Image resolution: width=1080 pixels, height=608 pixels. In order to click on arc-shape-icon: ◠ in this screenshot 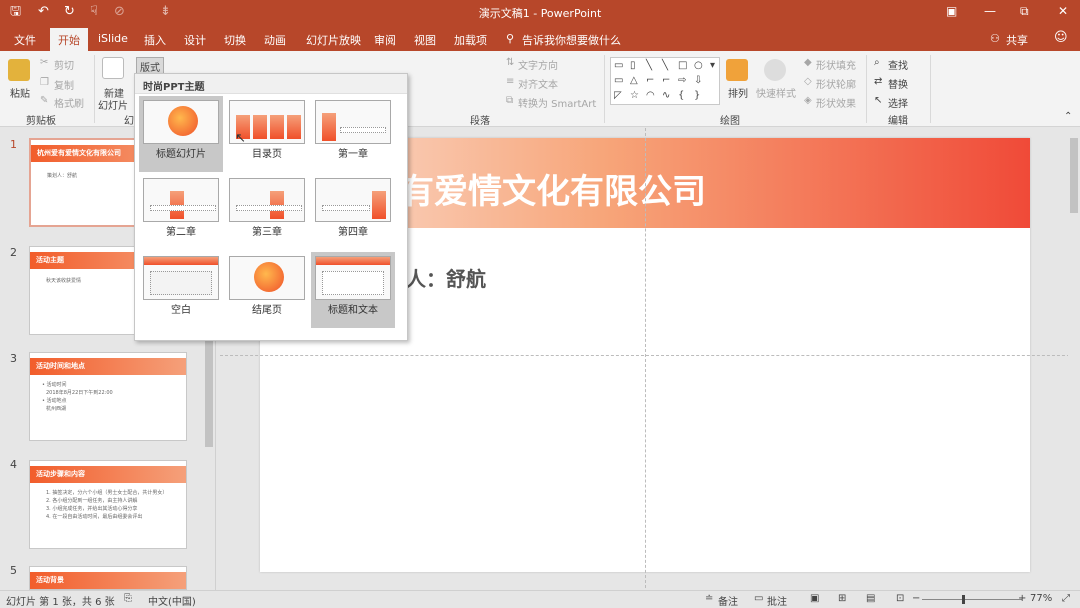, I will do `click(650, 95)`.